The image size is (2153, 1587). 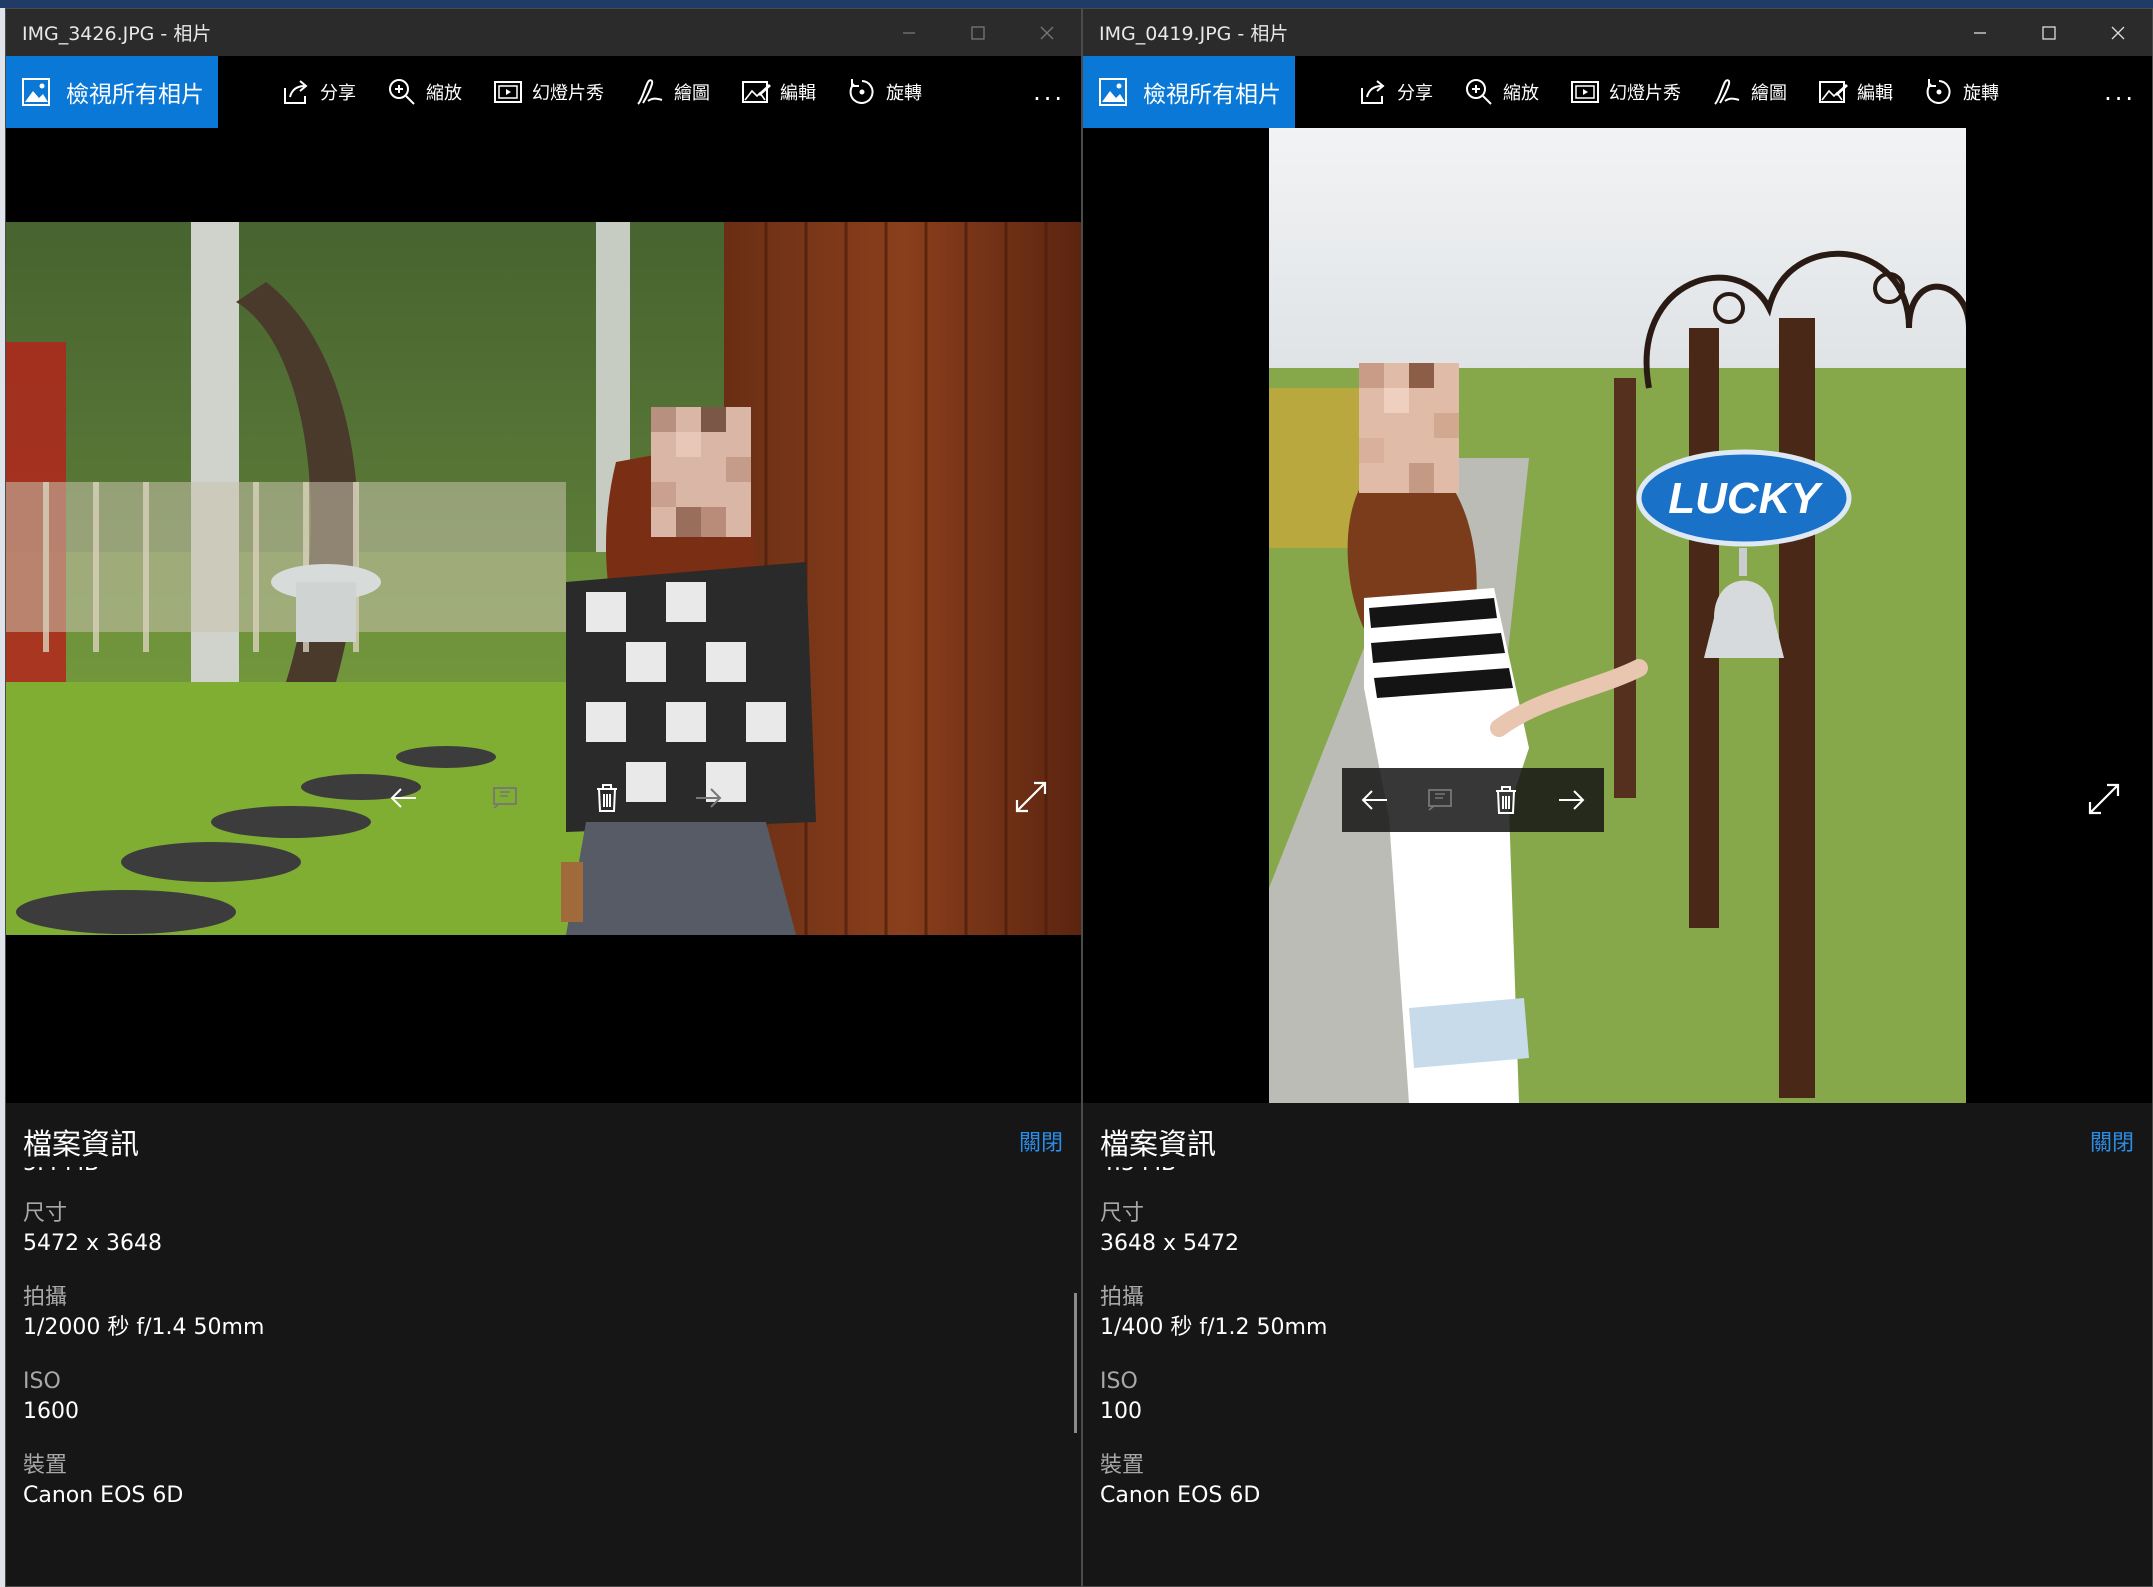 I want to click on titlebar: IMG_0419.JPG - 相片, so click(x=1617, y=32).